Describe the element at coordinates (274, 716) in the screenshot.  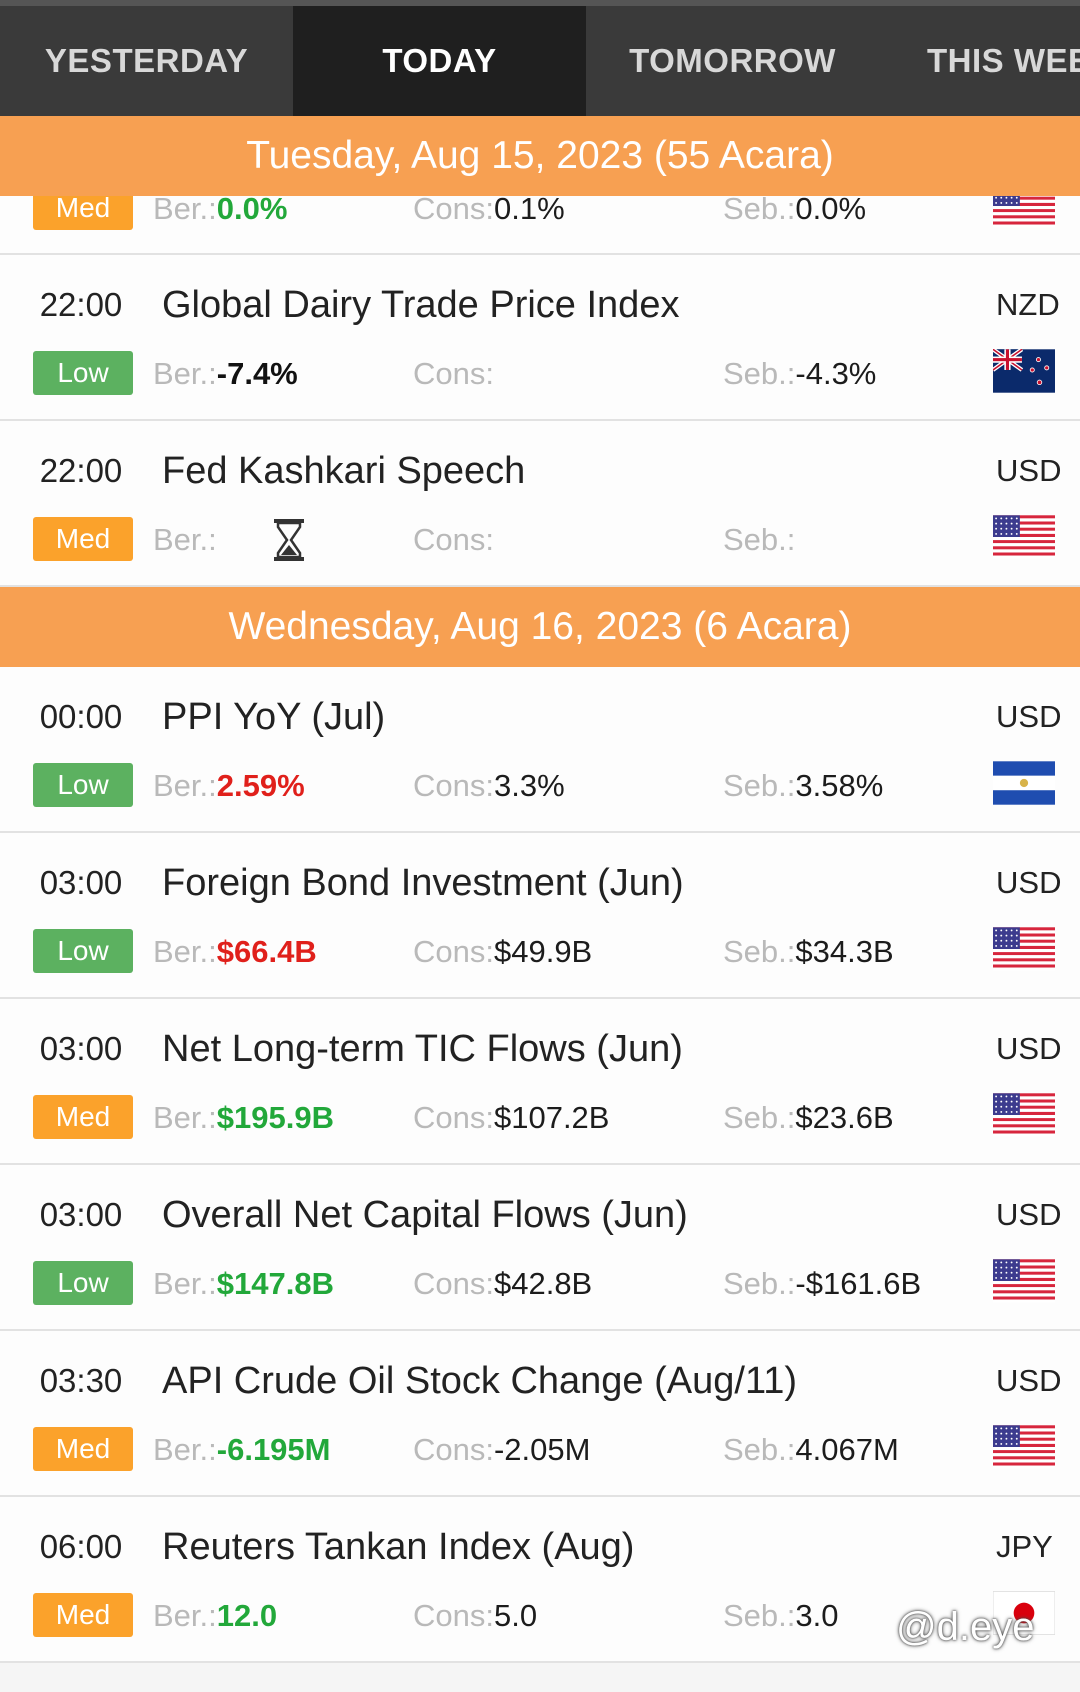
I see `event-title: PPI YoY (Jul)` at that location.